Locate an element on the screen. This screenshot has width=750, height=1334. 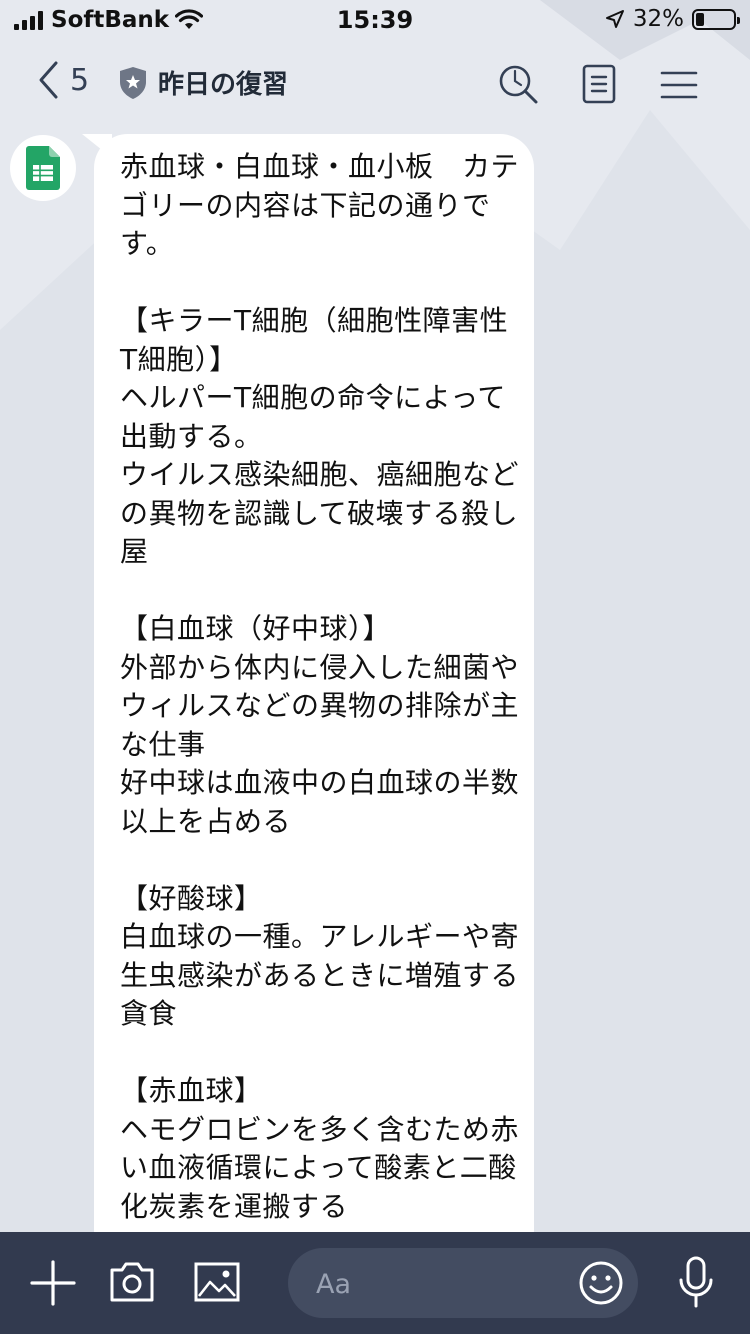
battery-icon is located at coordinates (716, 19).